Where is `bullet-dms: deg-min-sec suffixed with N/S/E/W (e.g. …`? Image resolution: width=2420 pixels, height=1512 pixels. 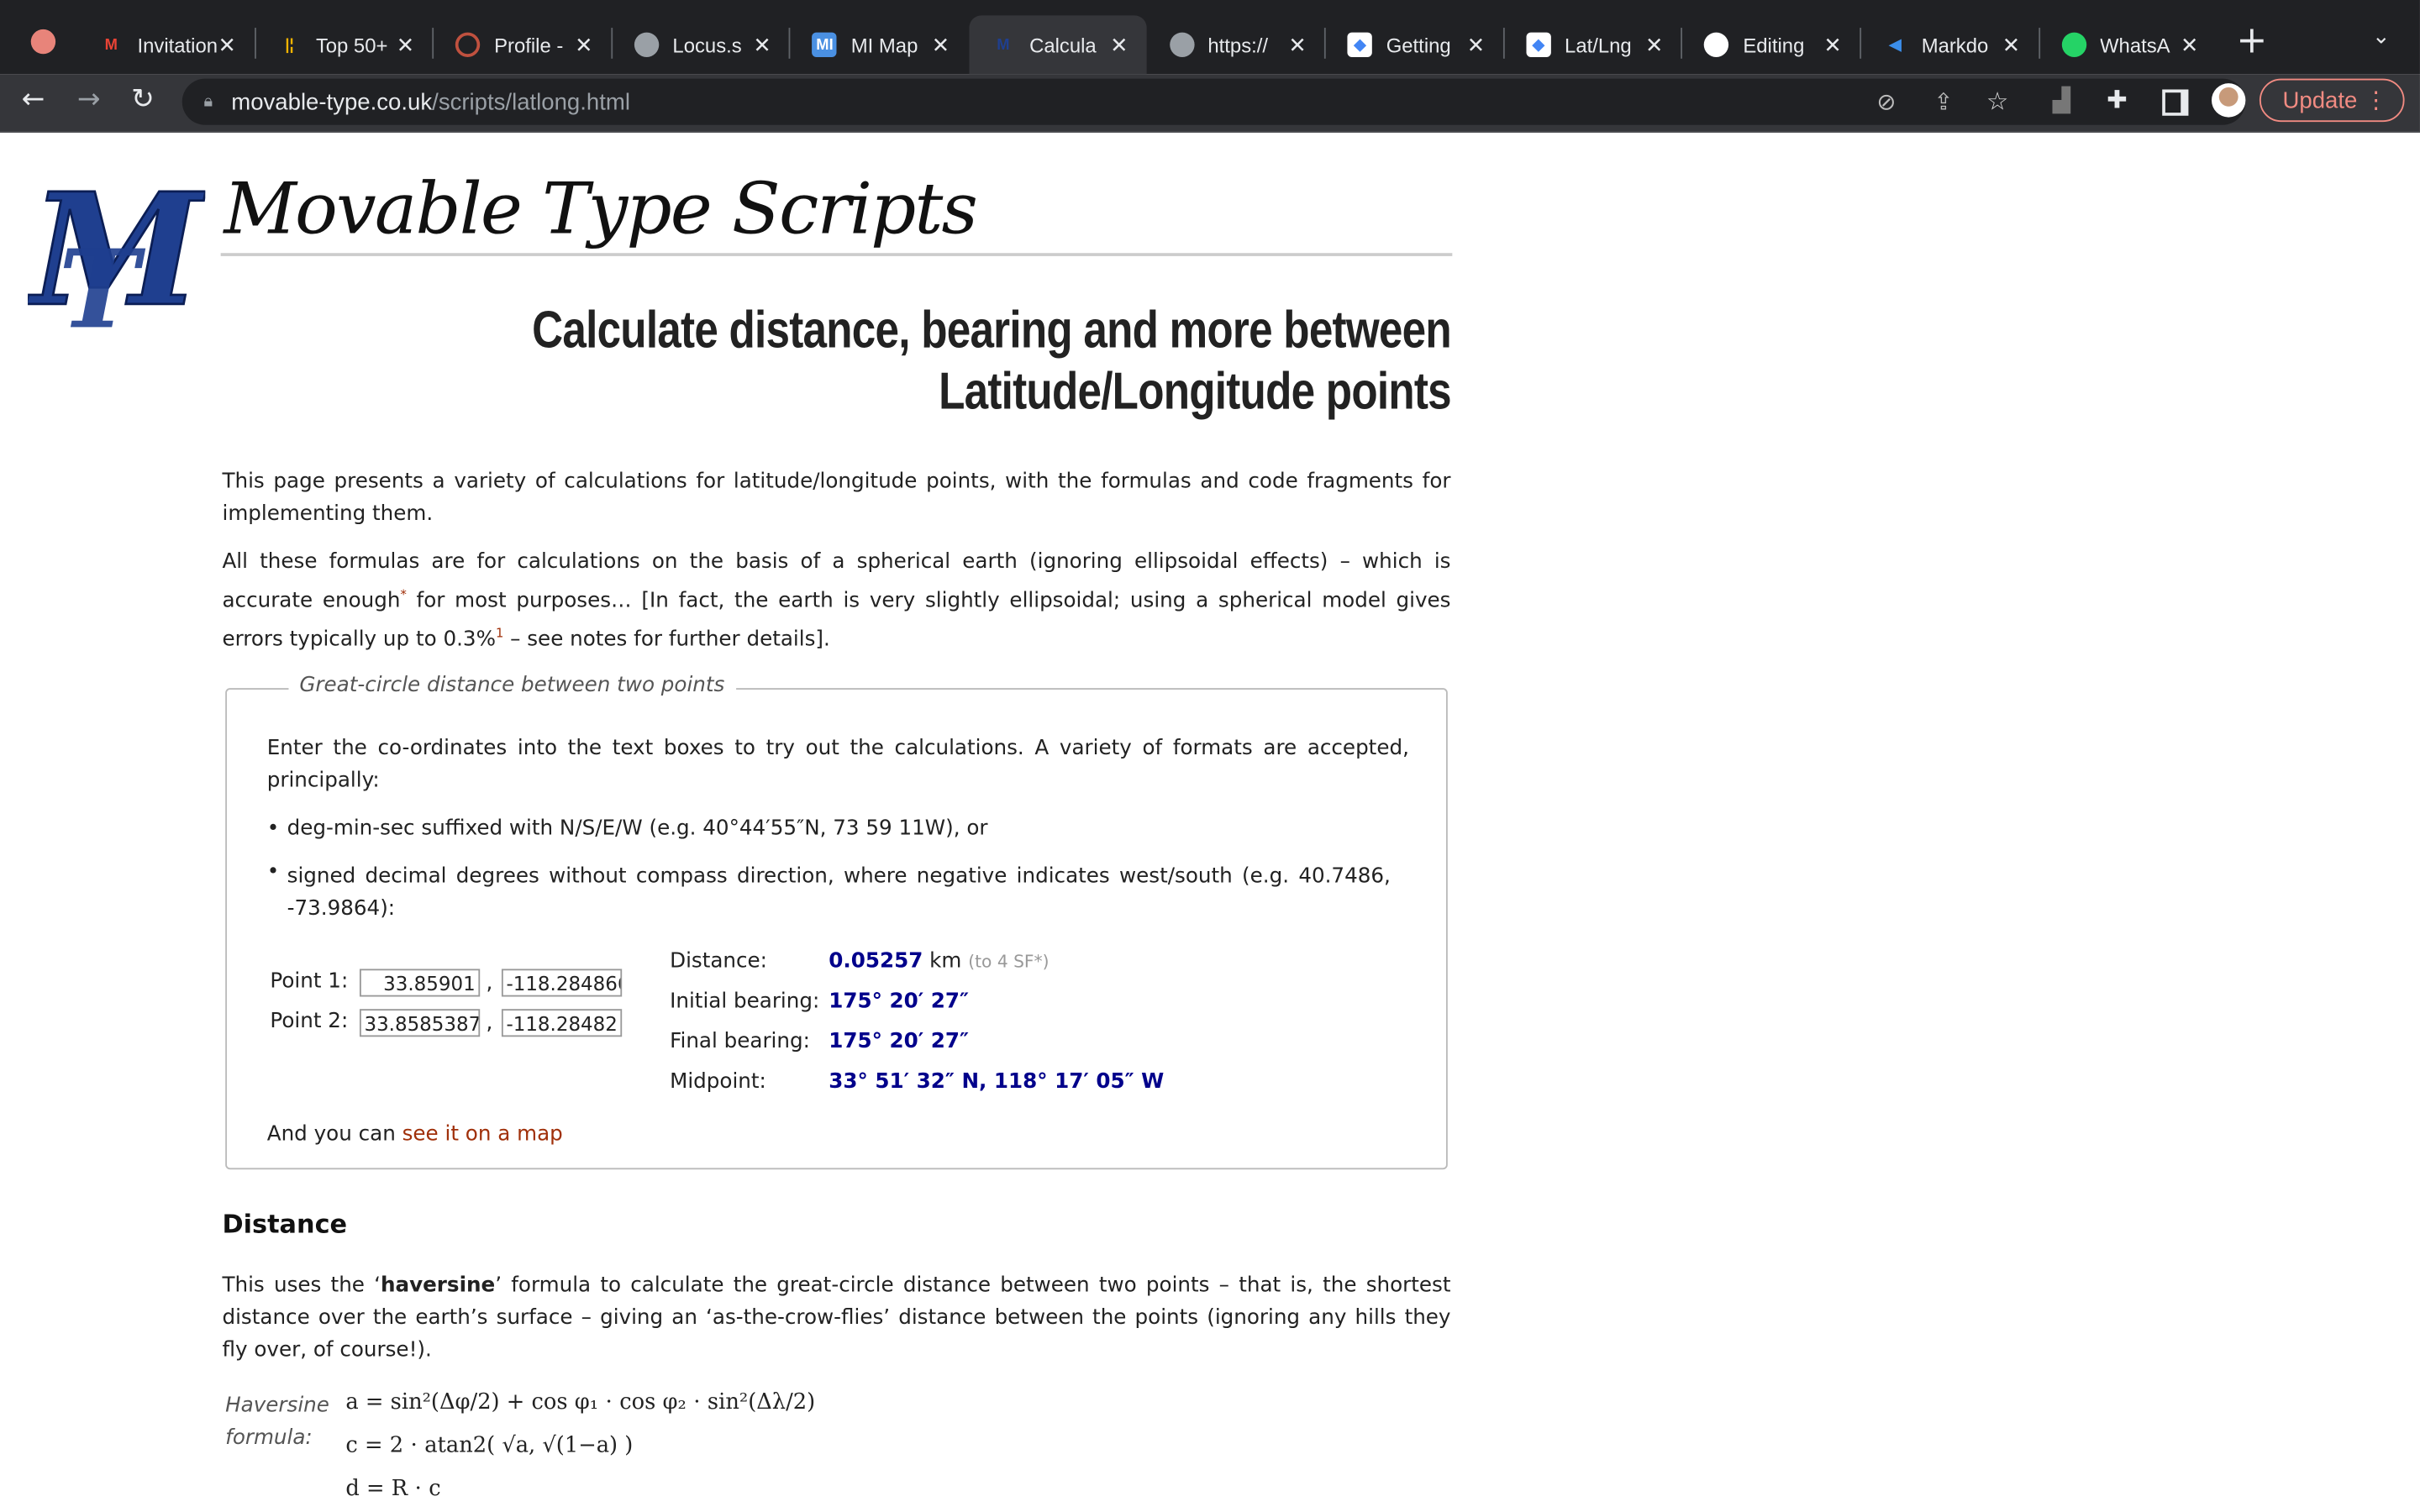 bullet-dms: deg-min-sec suffixed with N/S/E/W (e.g. … is located at coordinates (637, 829).